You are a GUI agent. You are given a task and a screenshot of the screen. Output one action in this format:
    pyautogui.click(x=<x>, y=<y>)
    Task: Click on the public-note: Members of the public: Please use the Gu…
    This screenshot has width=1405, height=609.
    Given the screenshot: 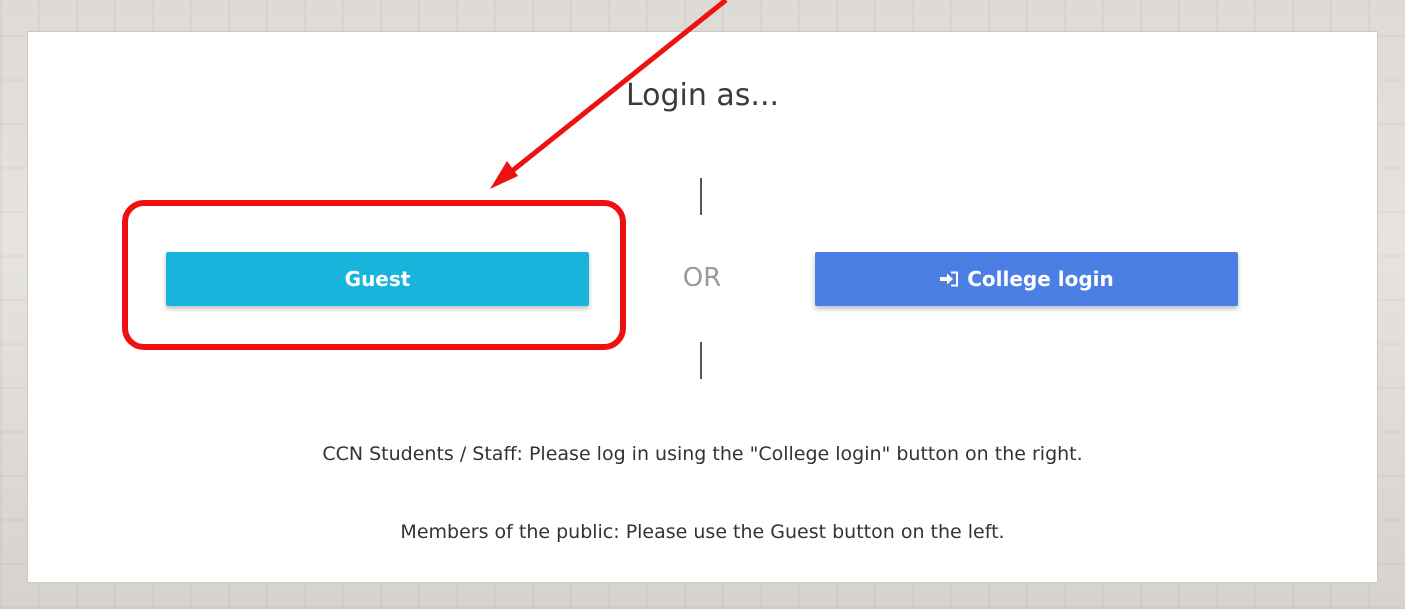 What is the action you would take?
    pyautogui.click(x=702, y=532)
    